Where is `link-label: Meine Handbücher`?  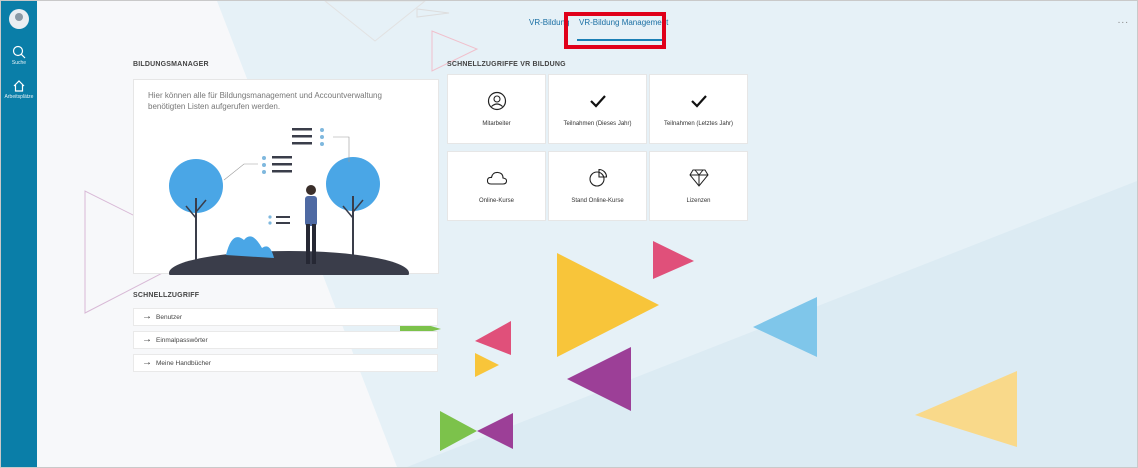 link-label: Meine Handbücher is located at coordinates (183, 363).